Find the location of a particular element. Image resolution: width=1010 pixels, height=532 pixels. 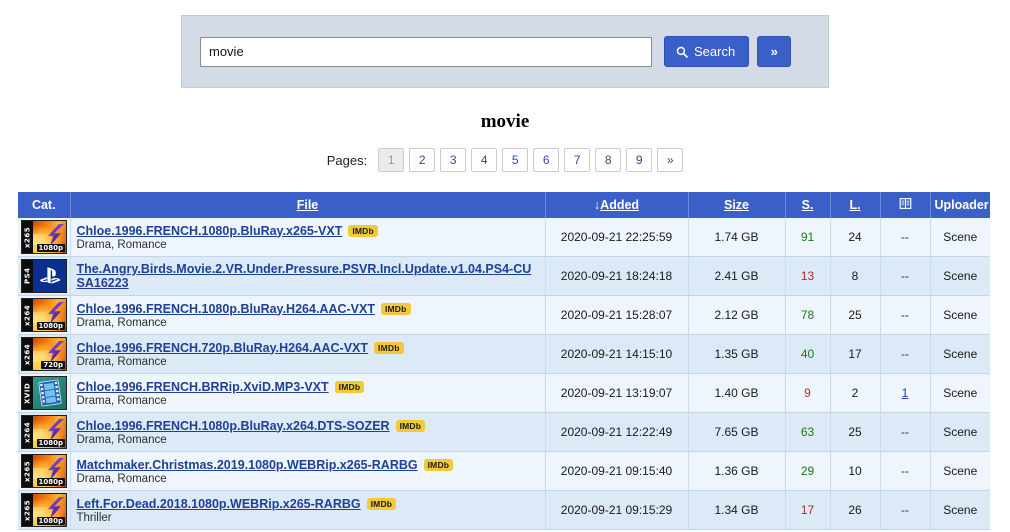

pagination-page-2: 2 is located at coordinates (422, 160).